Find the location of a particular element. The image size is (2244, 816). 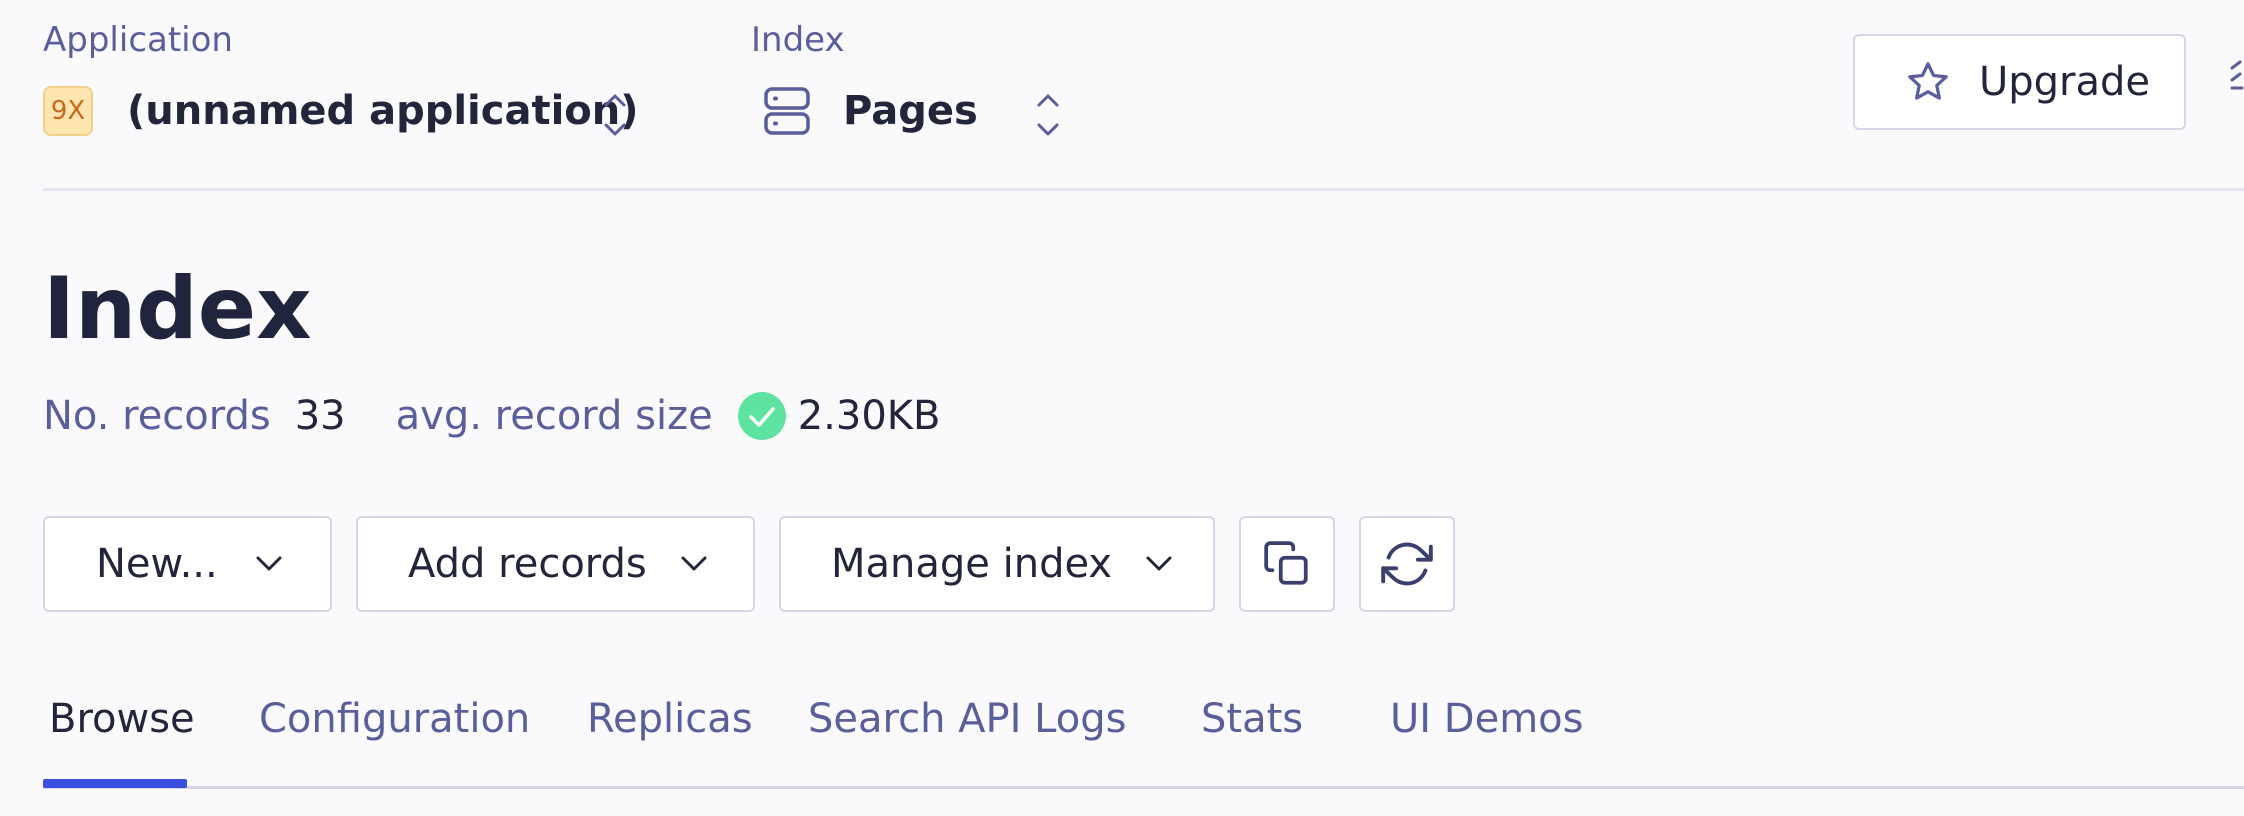

records-value: 33 is located at coordinates (320, 416).